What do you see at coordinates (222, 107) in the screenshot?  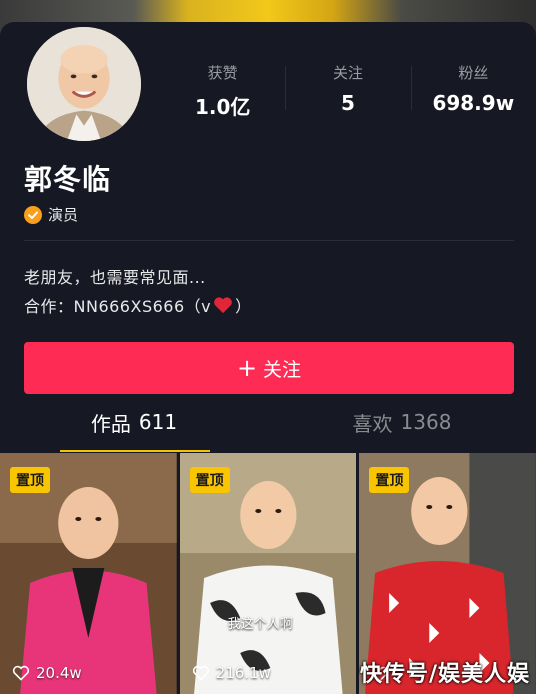 I see `stat-value: 1.0亿` at bounding box center [222, 107].